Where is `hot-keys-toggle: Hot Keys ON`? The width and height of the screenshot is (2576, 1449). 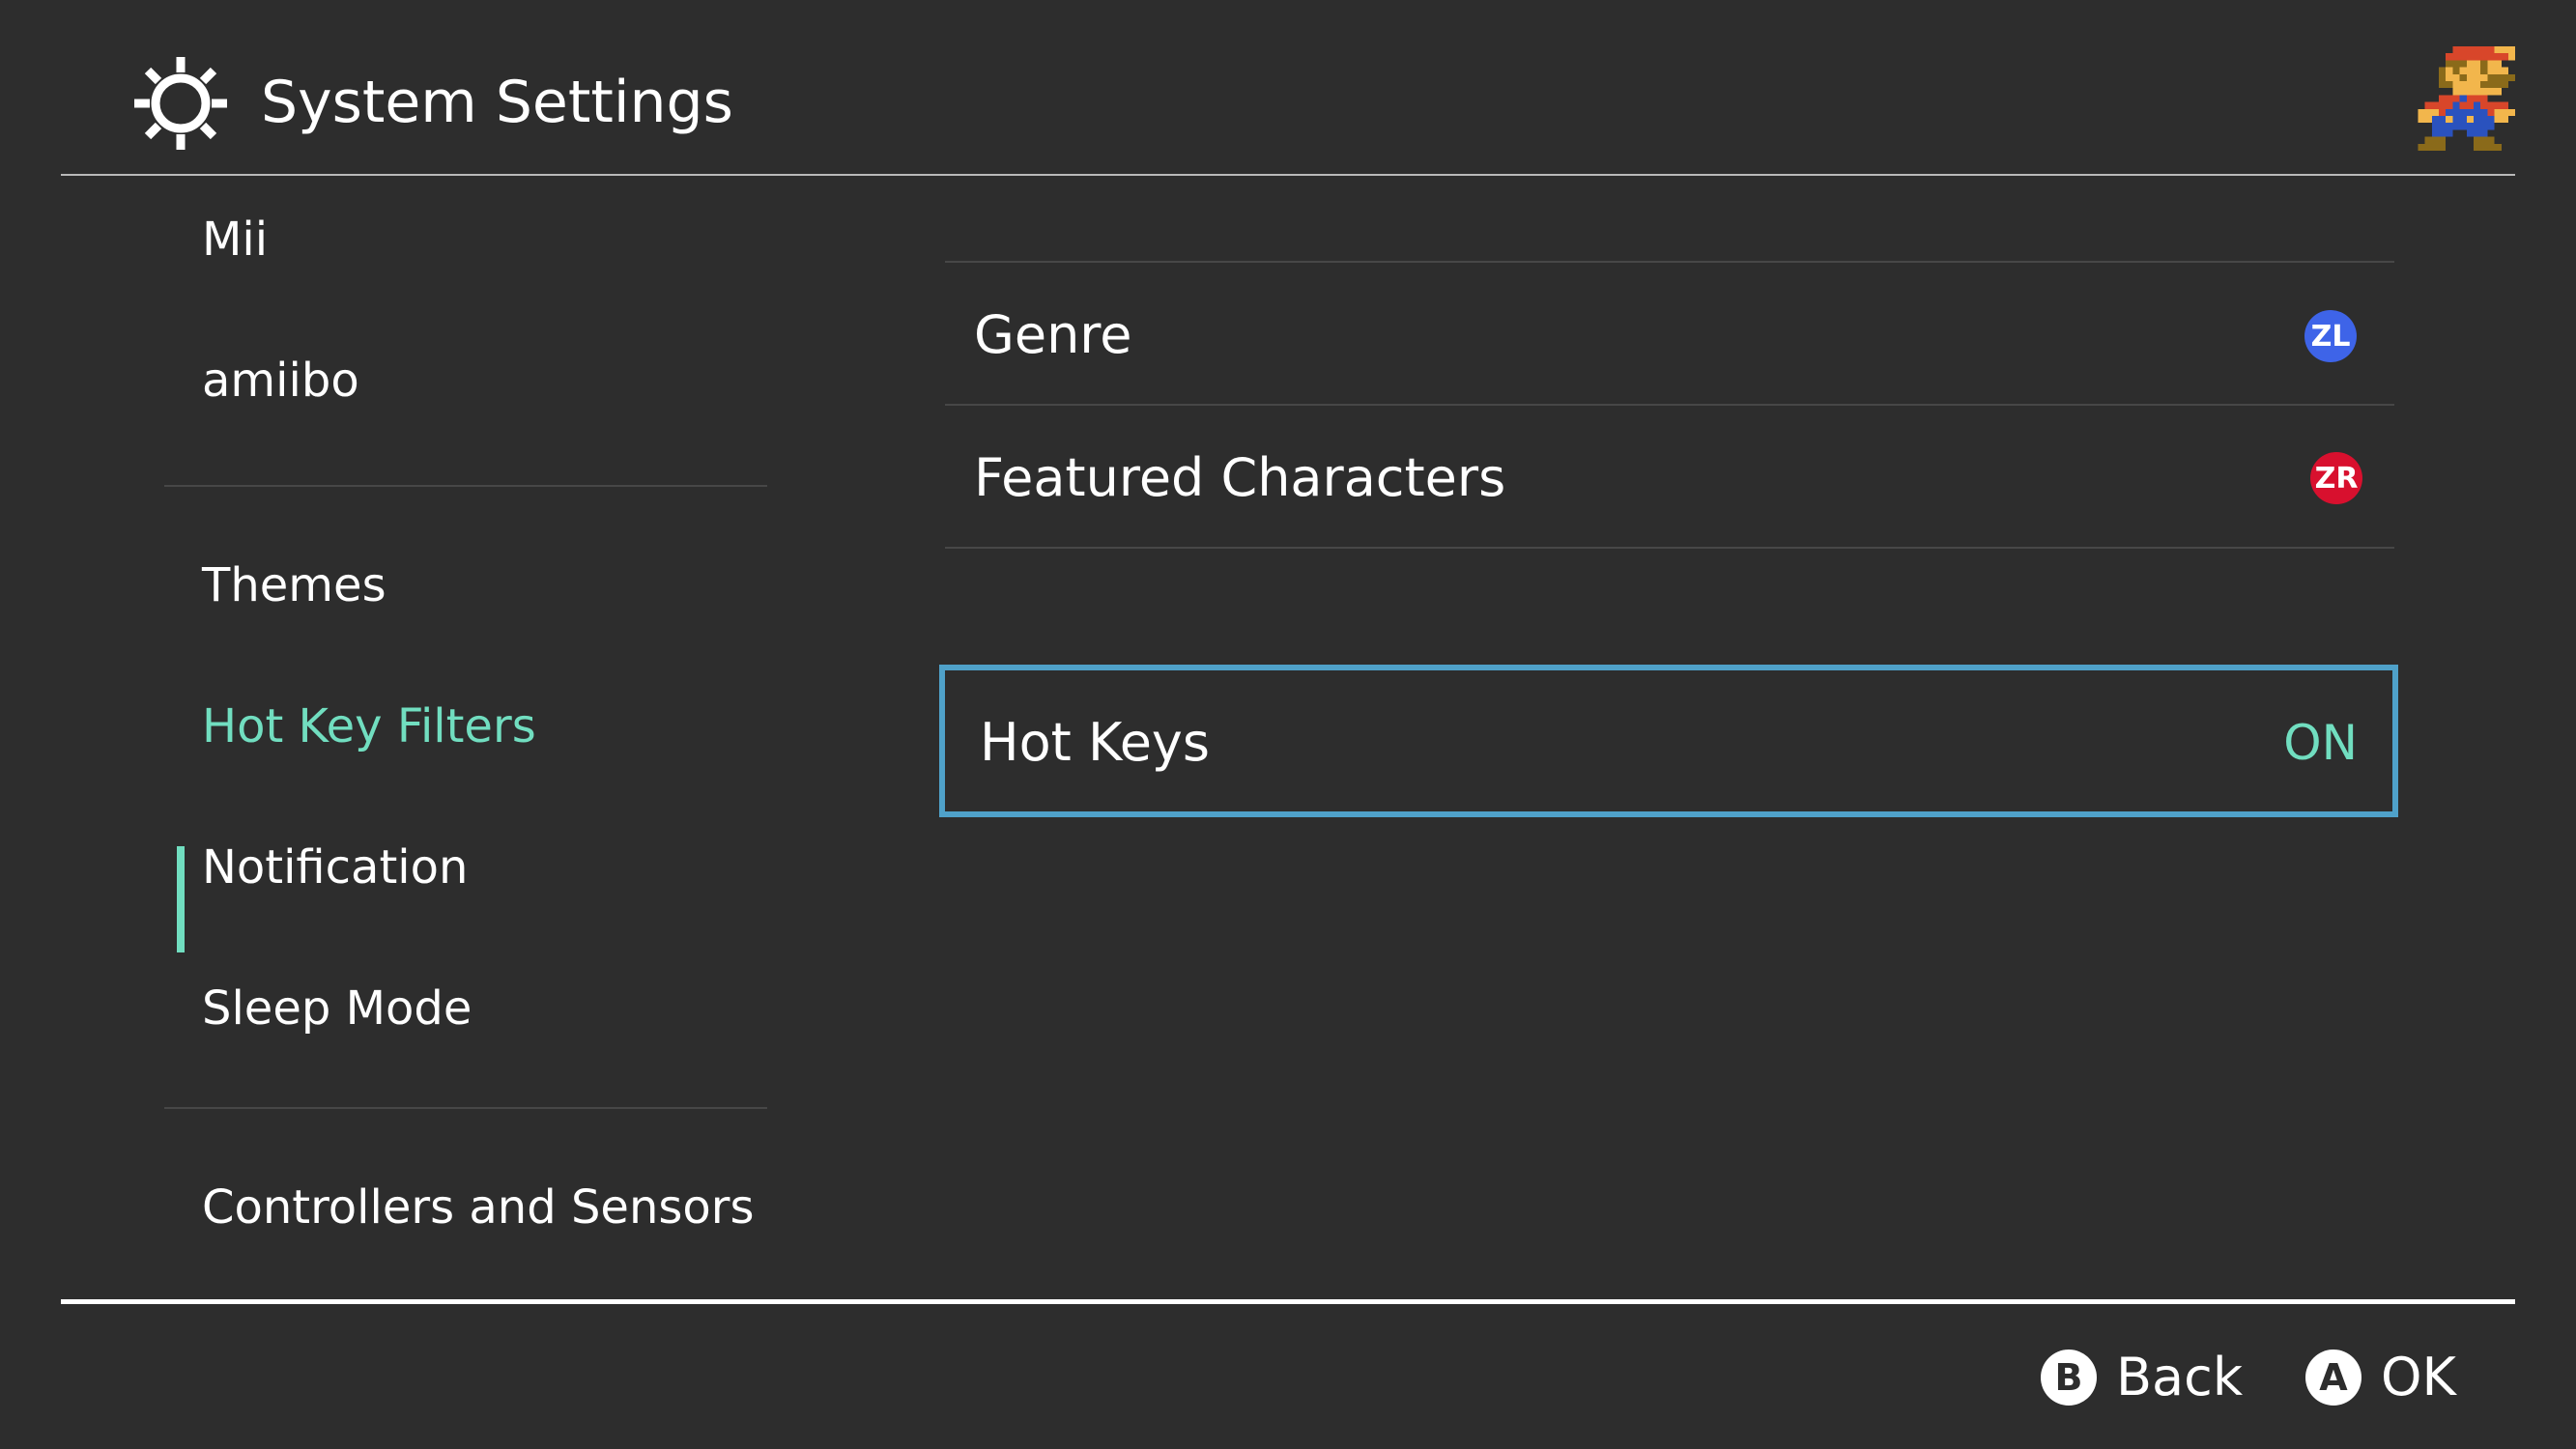
hot-keys-toggle: Hot Keys ON is located at coordinates (1669, 741).